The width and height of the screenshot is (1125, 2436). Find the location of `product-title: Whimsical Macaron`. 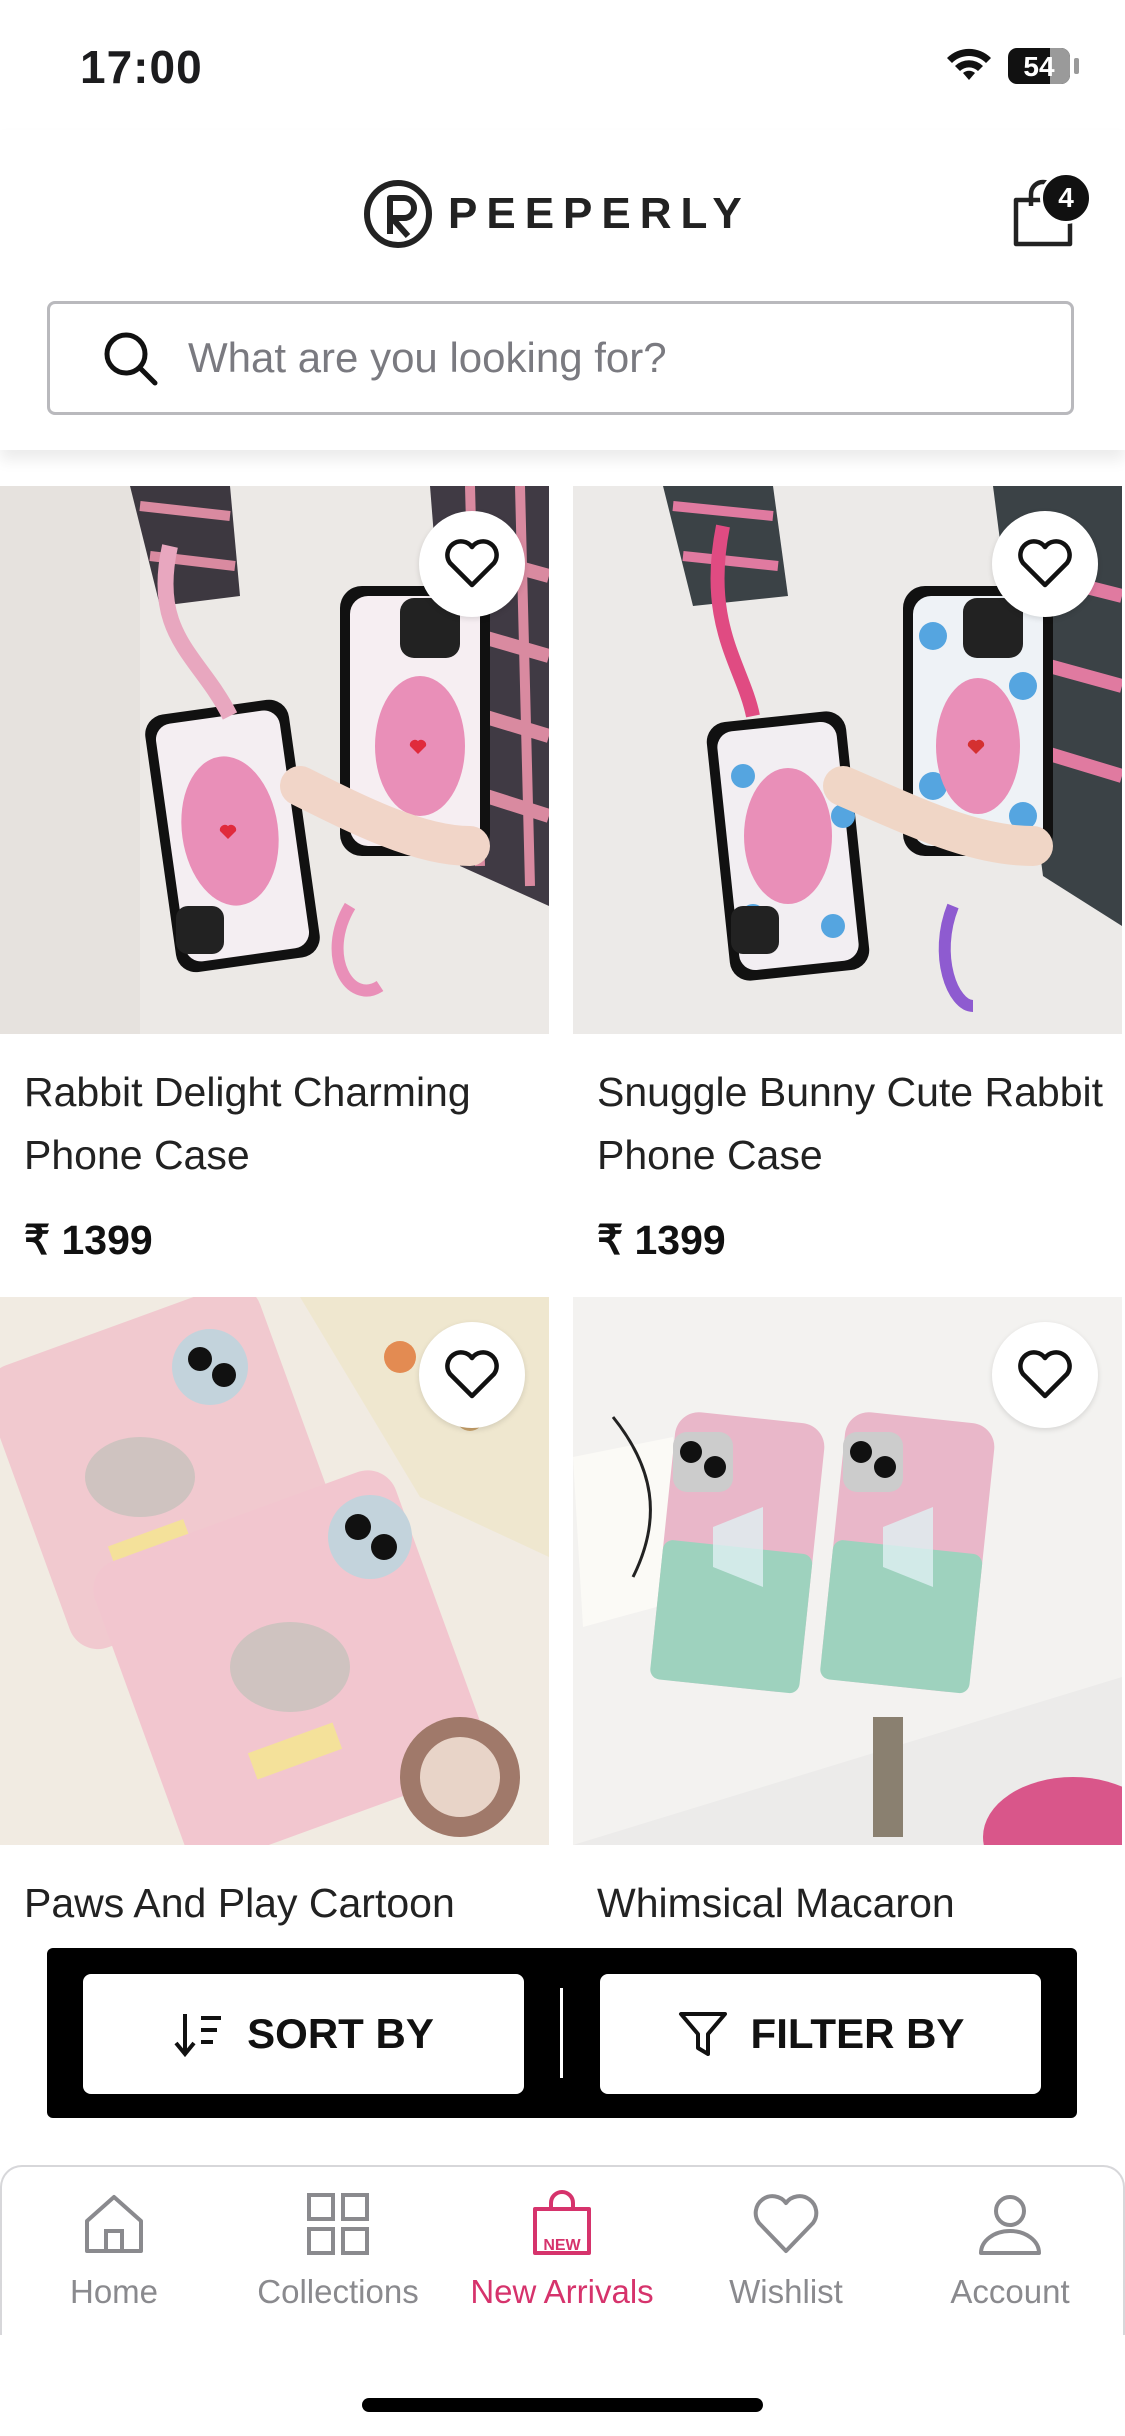

product-title: Whimsical Macaron is located at coordinates (852, 1903).